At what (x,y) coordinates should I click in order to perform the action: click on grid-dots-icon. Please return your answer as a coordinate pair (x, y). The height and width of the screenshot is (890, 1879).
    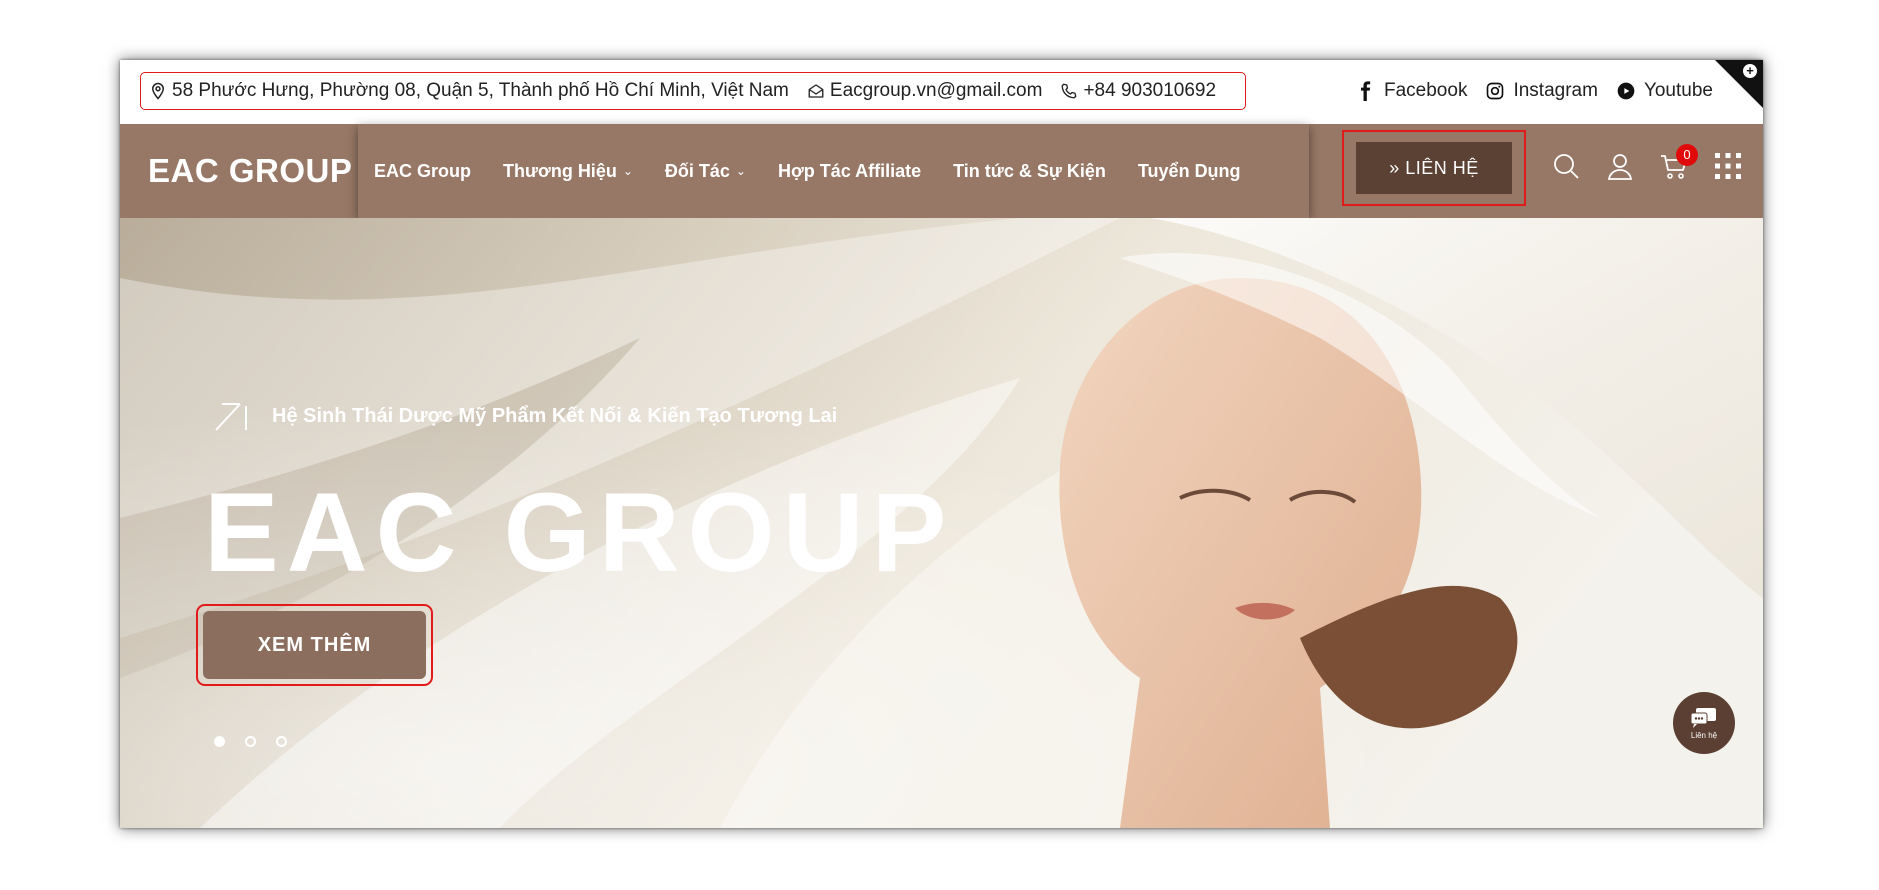
    Looking at the image, I should click on (1728, 166).